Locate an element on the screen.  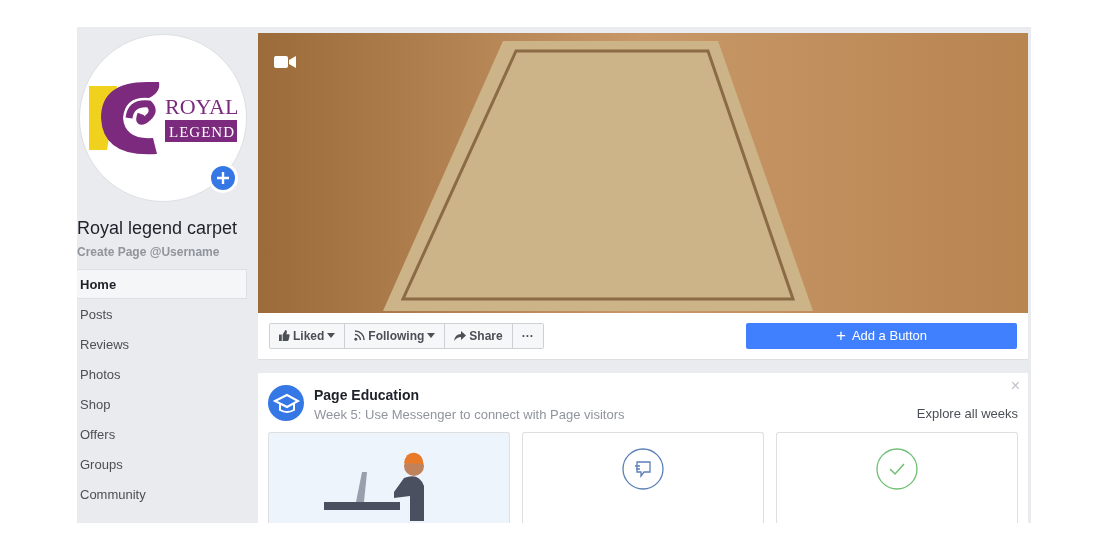
education-subtitle: Week 5: Use Messenger to connect with Page visitors is located at coordinates (469, 414).